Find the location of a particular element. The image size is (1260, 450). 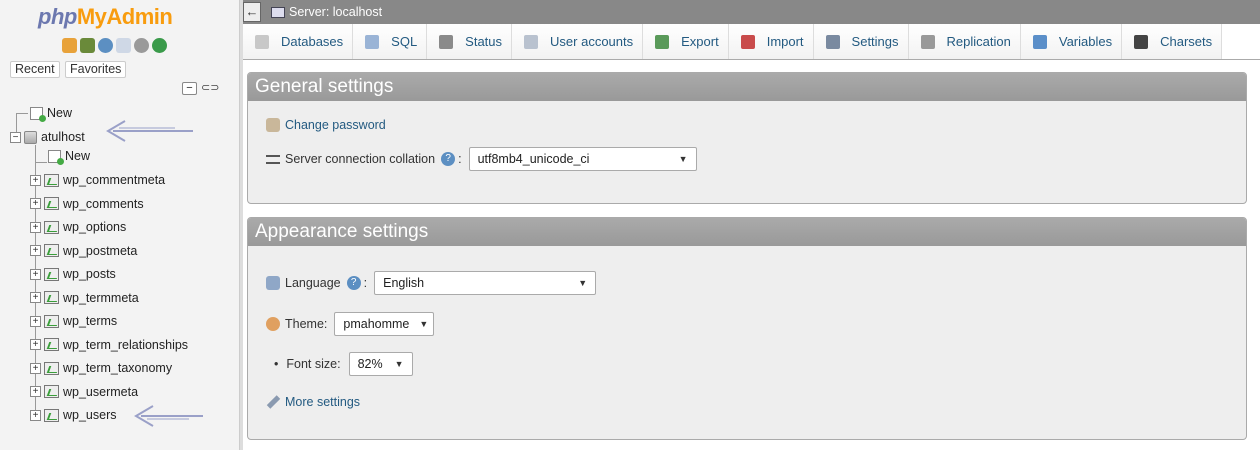

collation-label: Server connection collation is located at coordinates (360, 159).